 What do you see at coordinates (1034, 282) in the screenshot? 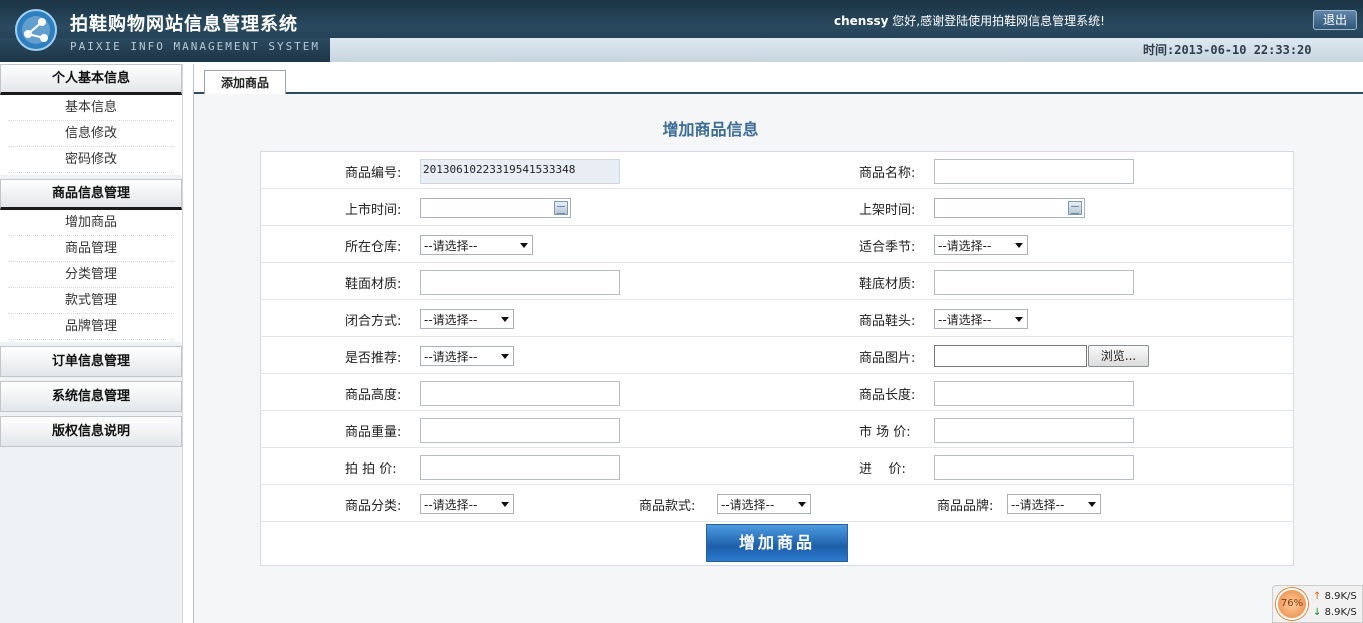
I see `sole-material-input` at bounding box center [1034, 282].